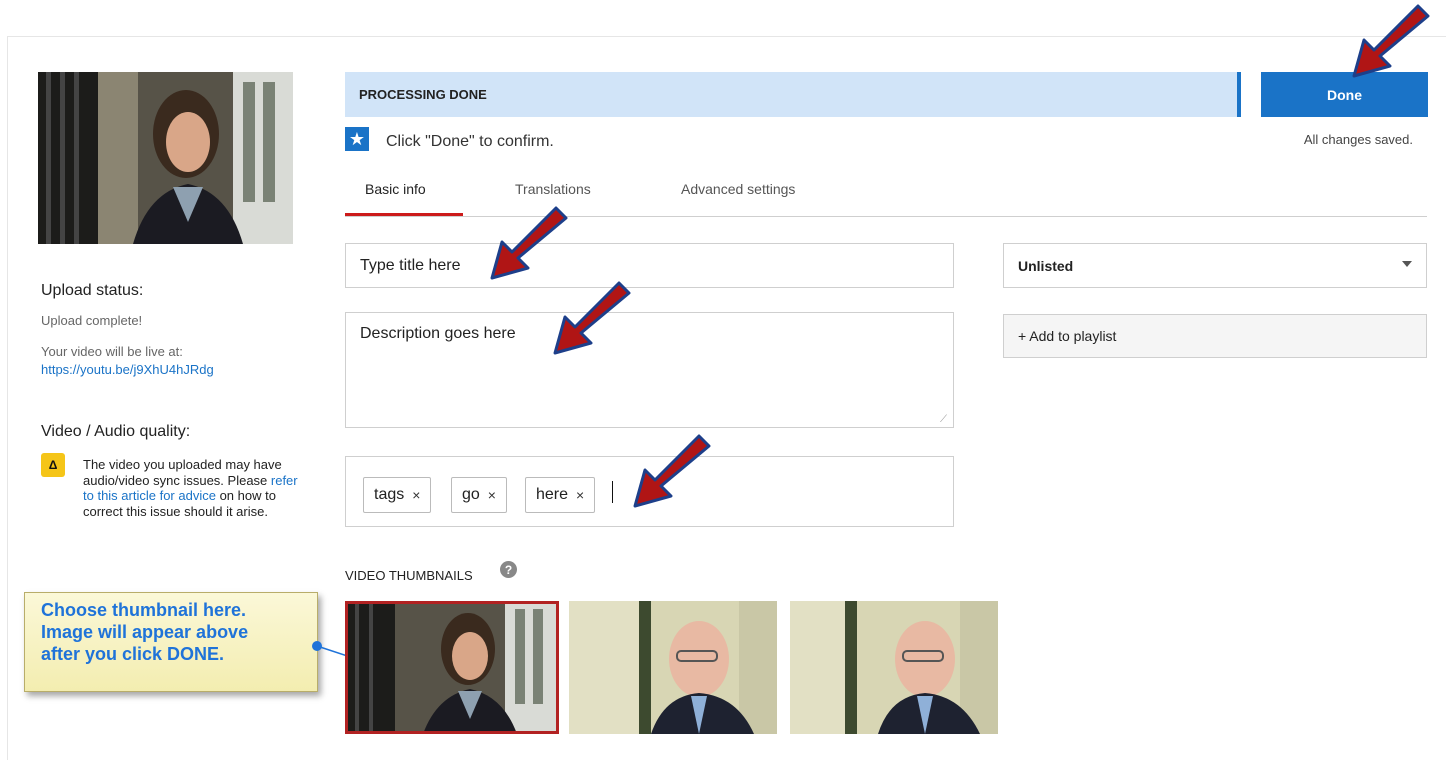 The width and height of the screenshot is (1446, 760). Describe the element at coordinates (112, 351) in the screenshot. I see `live-at-text: Your video will be live at:` at that location.